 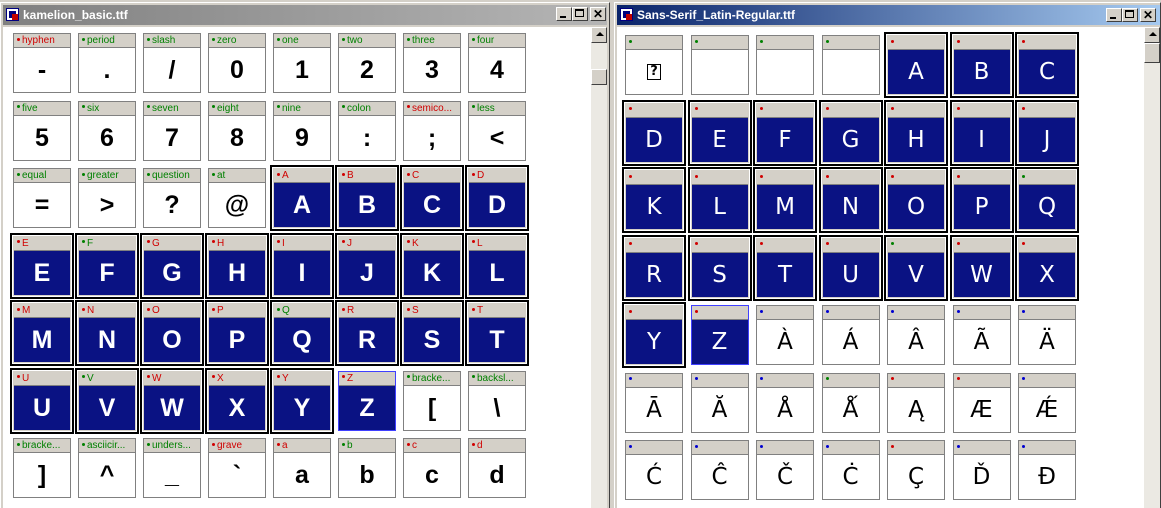 What do you see at coordinates (42, 333) in the screenshot?
I see `glyph-cell: MM` at bounding box center [42, 333].